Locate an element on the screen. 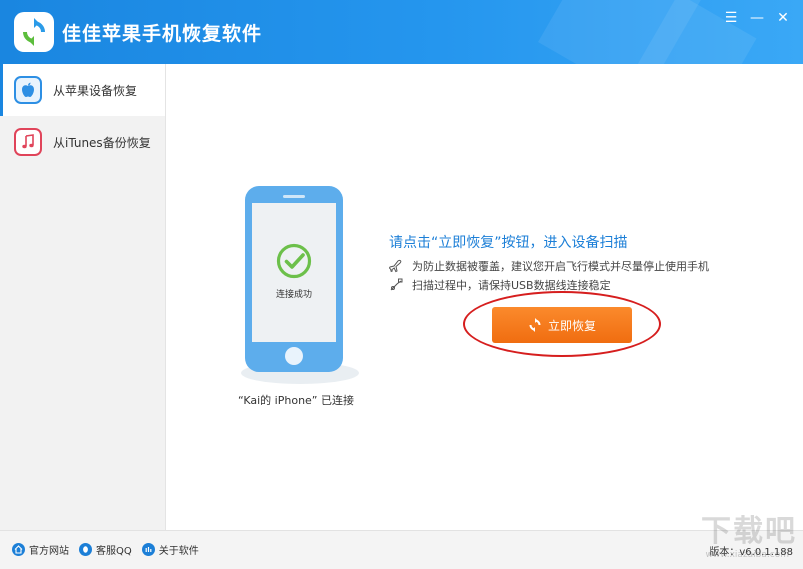  footer-link-label: 官方网站 is located at coordinates (49, 551).